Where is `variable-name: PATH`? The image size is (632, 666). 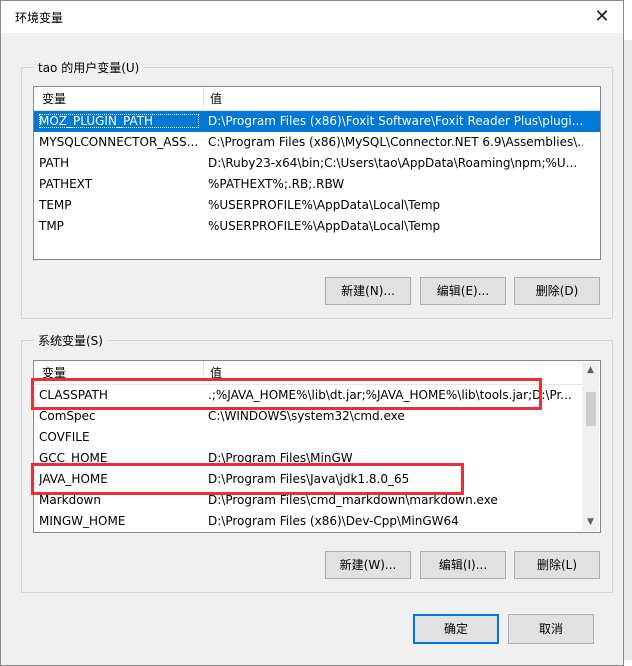 variable-name: PATH is located at coordinates (54, 163).